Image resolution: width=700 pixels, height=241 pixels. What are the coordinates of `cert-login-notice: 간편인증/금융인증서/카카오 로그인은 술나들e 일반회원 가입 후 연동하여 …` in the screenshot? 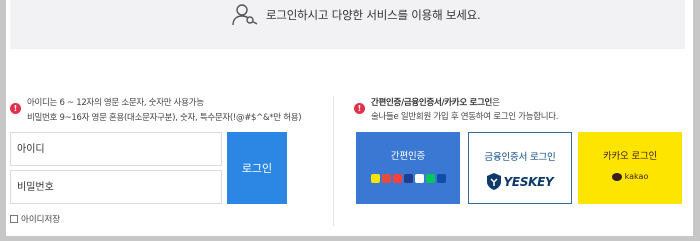 It's located at (464, 110).